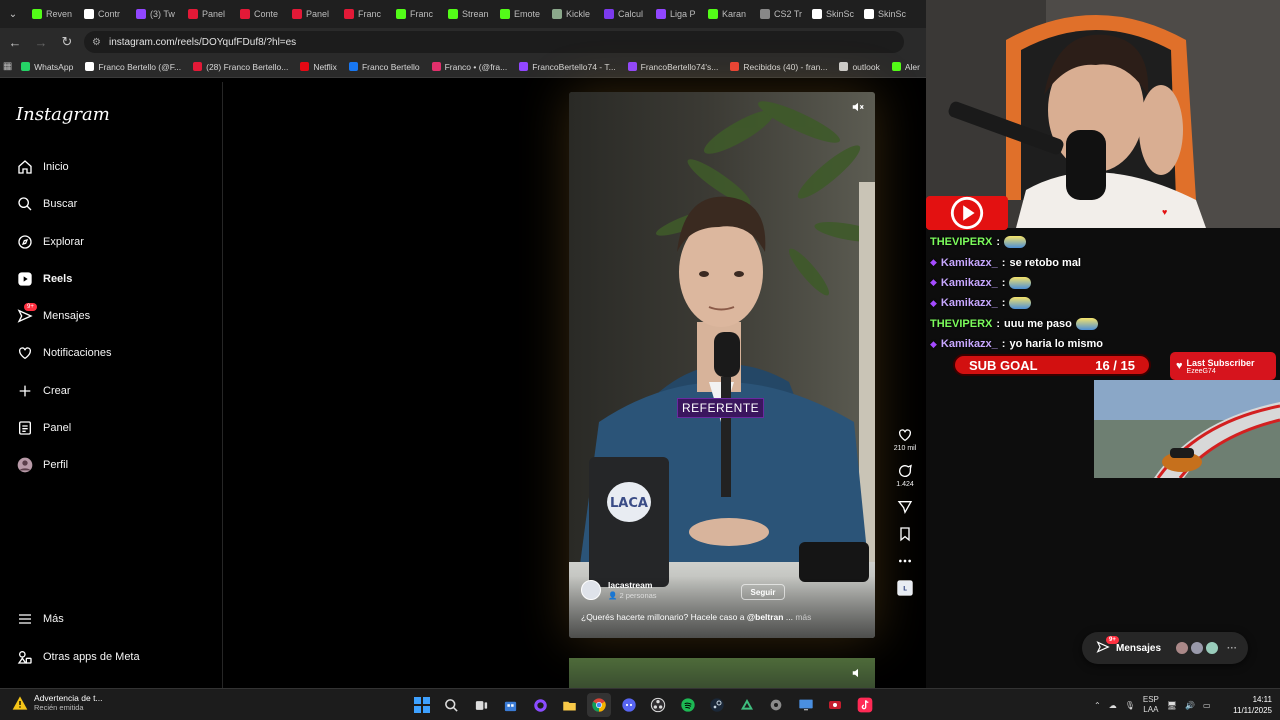  Describe the element at coordinates (905, 507) in the screenshot. I see `share-button` at that location.